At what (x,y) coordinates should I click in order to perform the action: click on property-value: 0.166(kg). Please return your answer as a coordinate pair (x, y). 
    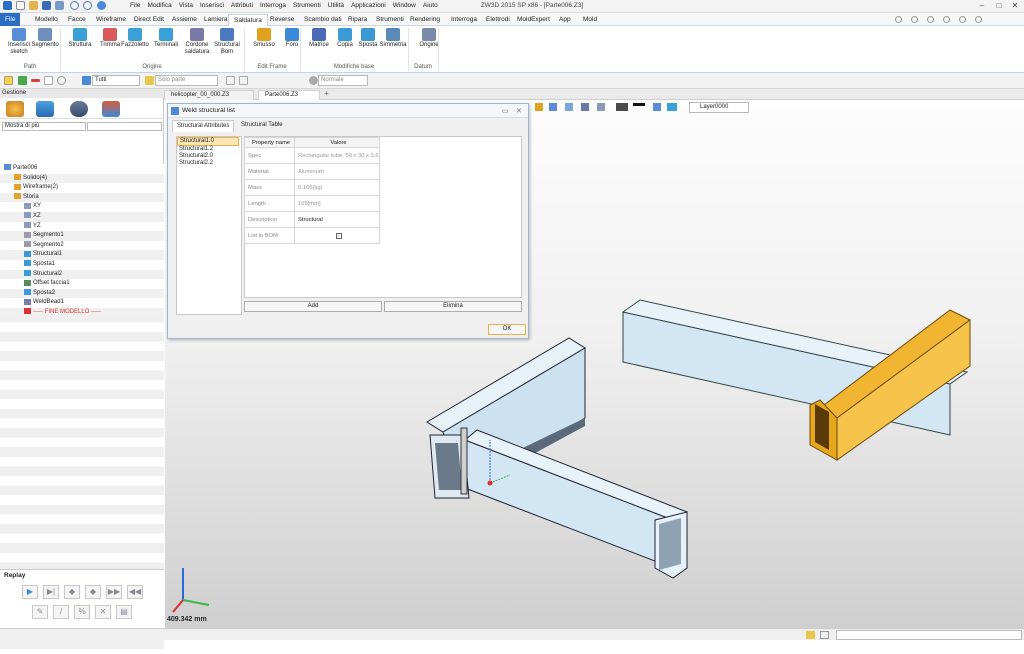
    Looking at the image, I should click on (337, 187).